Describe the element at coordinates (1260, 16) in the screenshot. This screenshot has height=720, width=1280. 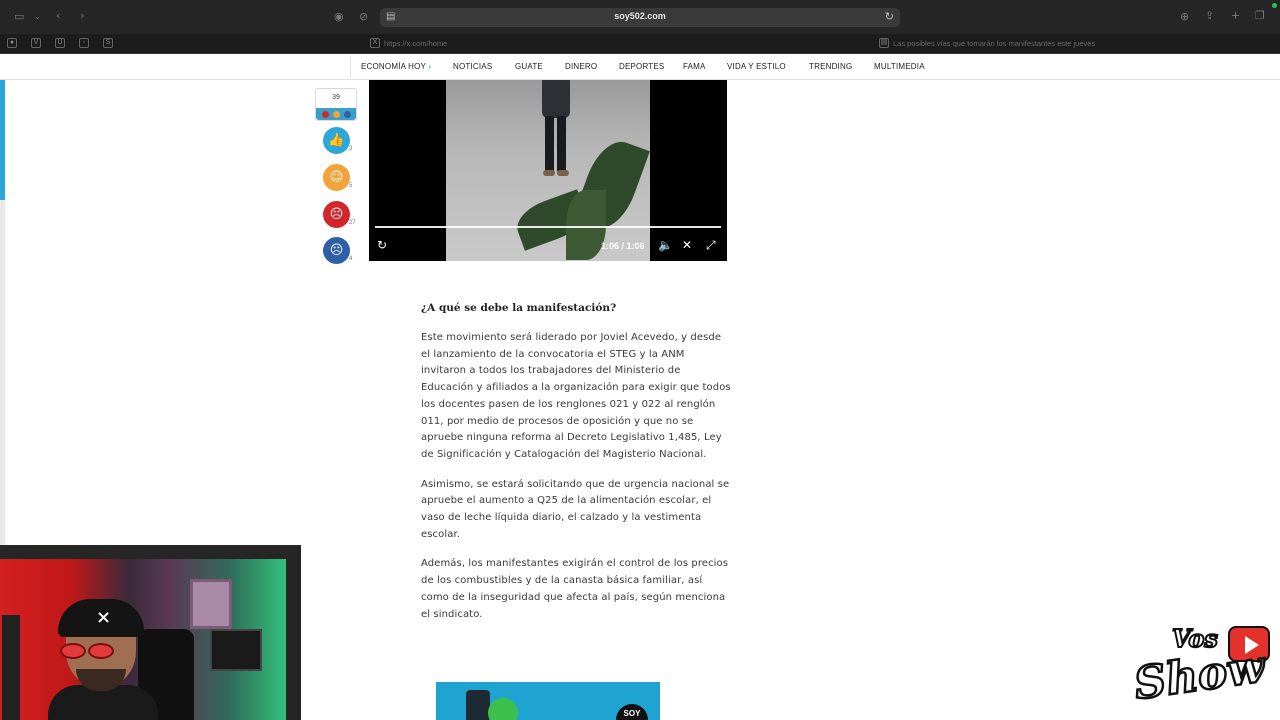
I see `tab-overview-icon: ❐` at that location.